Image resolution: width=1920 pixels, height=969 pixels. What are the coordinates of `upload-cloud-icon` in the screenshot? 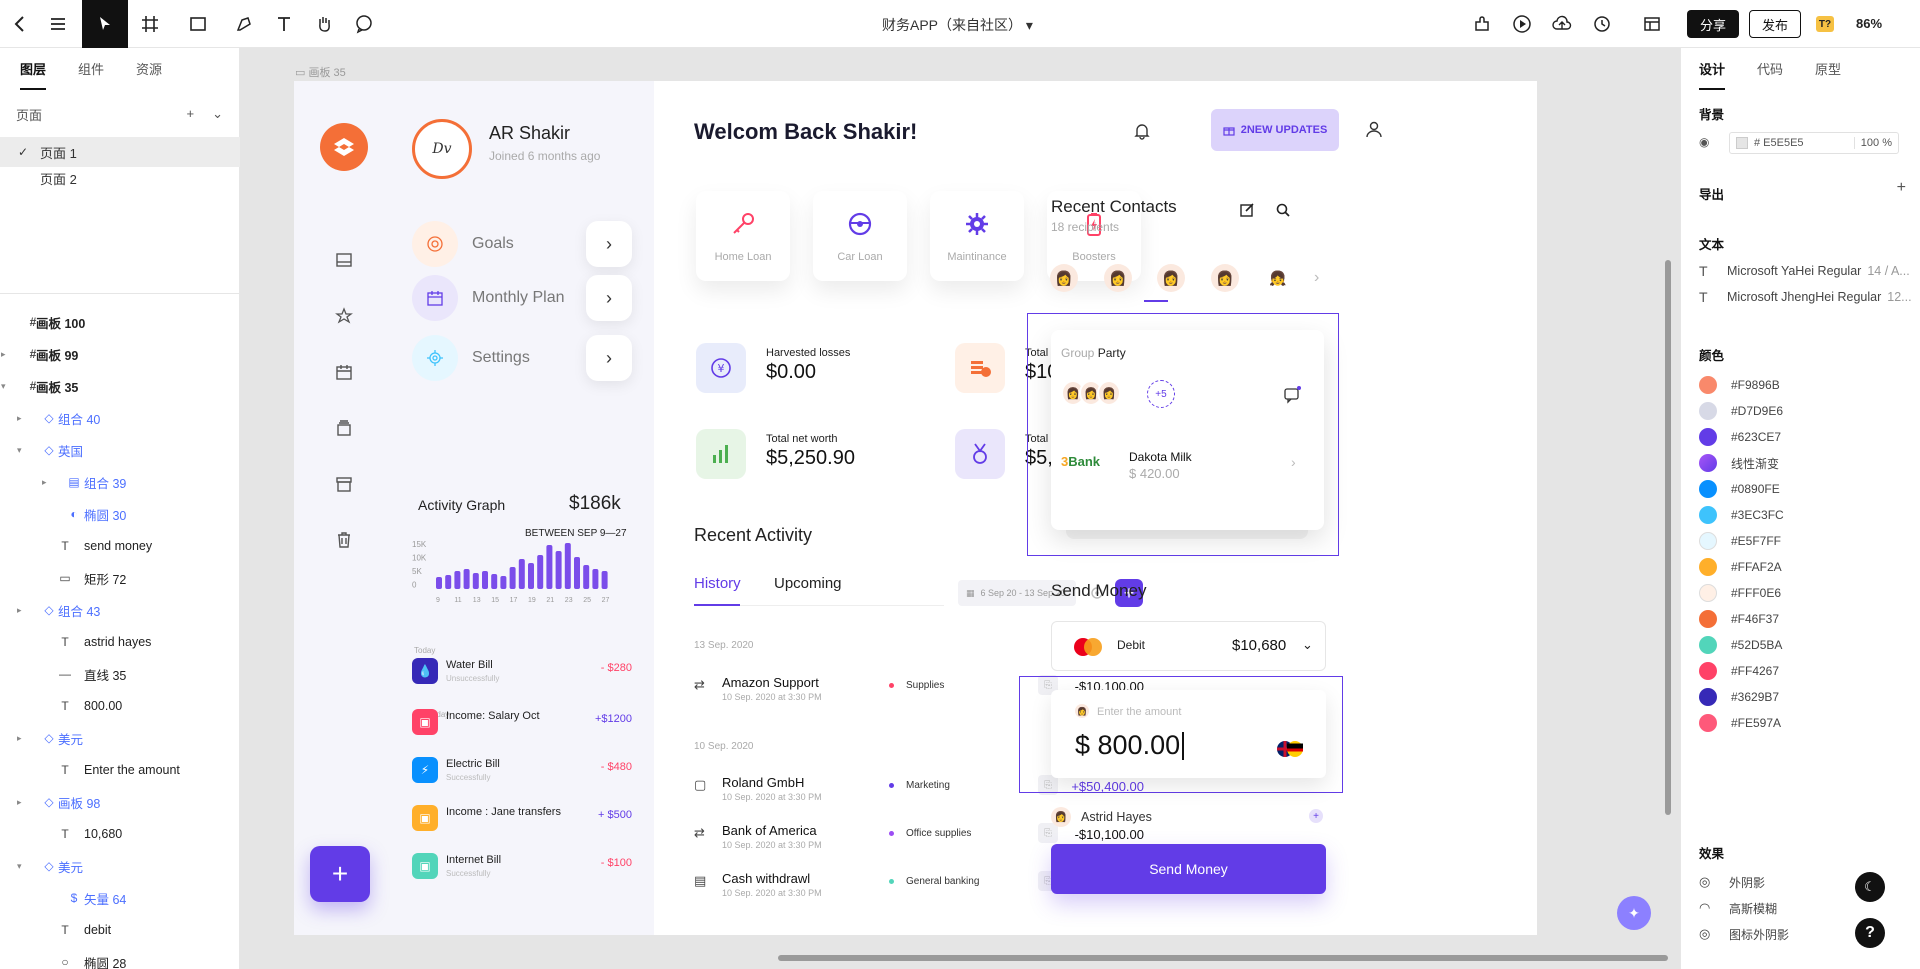 It's located at (1562, 24).